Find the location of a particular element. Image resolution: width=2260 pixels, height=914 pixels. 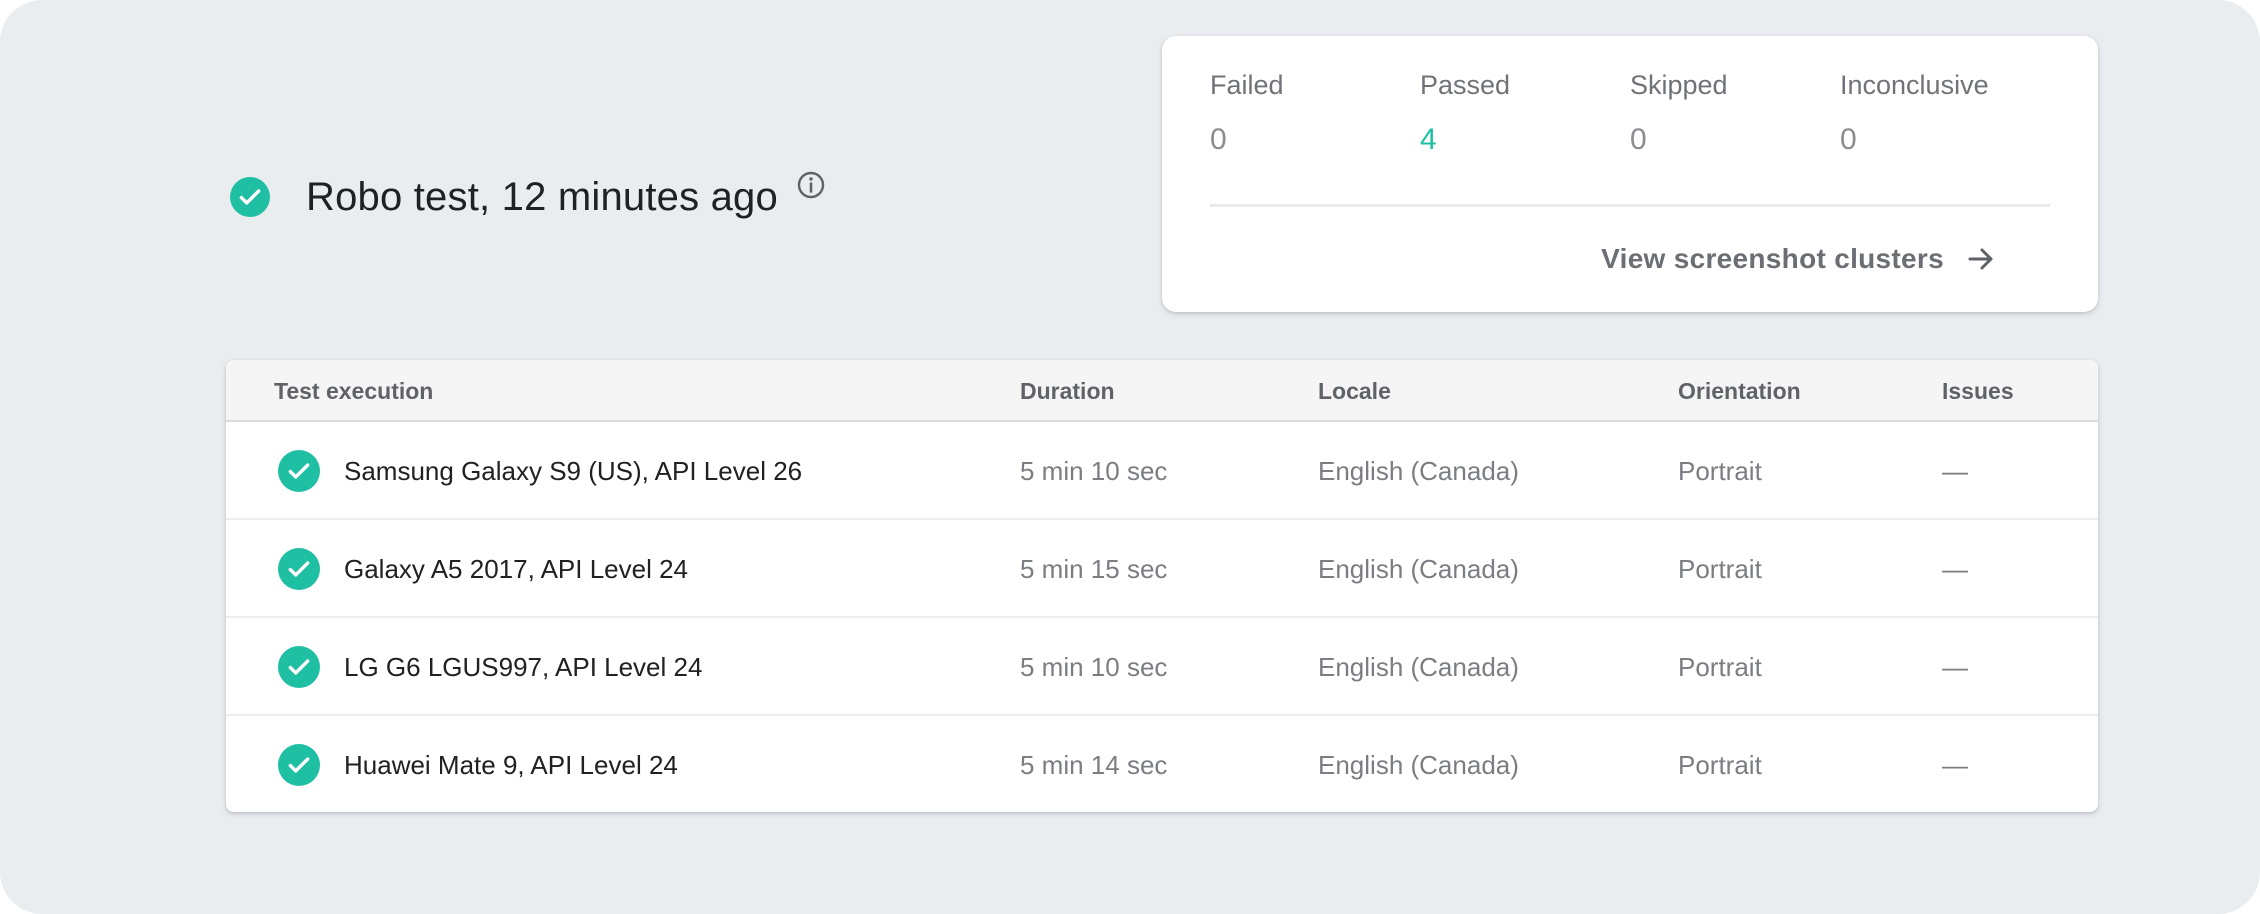

stat-label: Skipped is located at coordinates (1679, 85).